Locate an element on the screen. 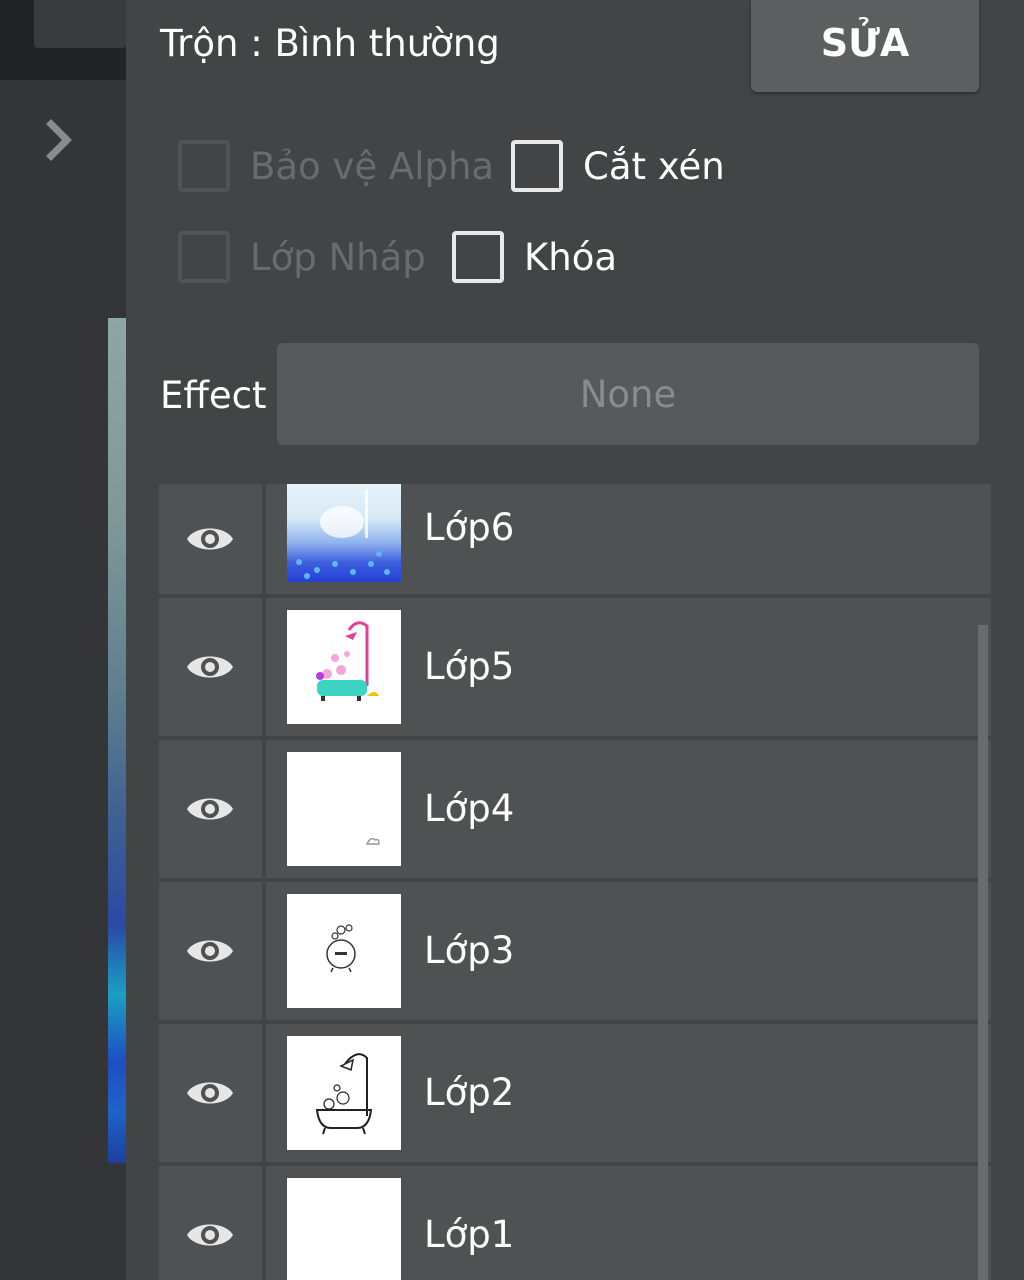  draft-layer-option: Lớp Nháp is located at coordinates (302, 257).